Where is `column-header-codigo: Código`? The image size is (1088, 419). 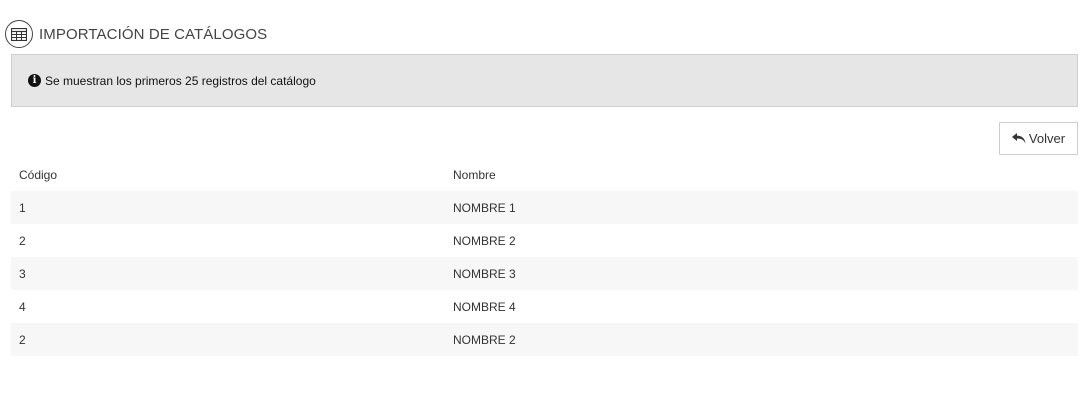
column-header-codigo: Código is located at coordinates (38, 174).